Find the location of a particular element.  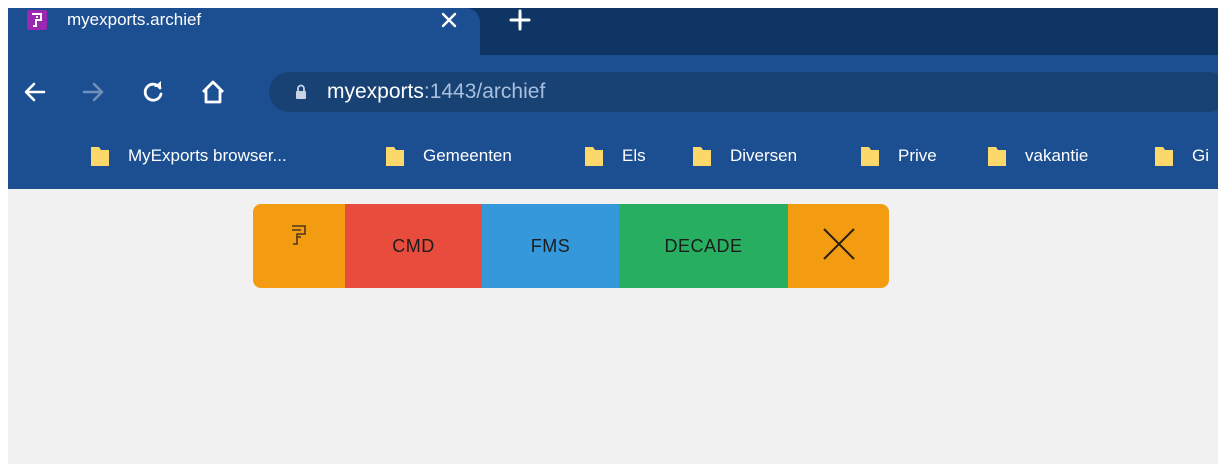

close-button is located at coordinates (838, 246).